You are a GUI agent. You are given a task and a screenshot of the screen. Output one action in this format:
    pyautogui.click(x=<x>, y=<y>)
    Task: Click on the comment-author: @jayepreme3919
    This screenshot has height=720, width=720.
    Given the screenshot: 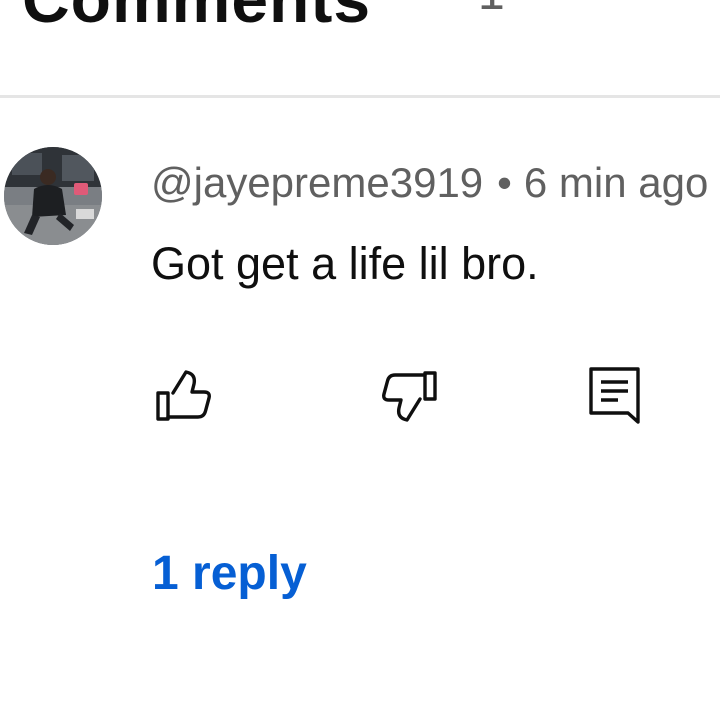 What is the action you would take?
    pyautogui.click(x=317, y=182)
    